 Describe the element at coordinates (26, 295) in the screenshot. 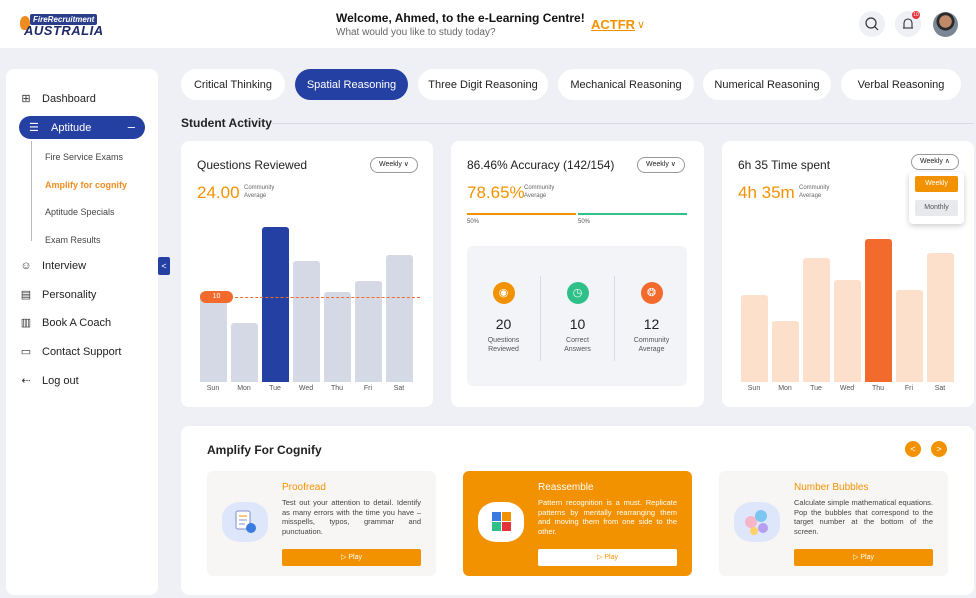

I see `document-icon: ▤` at that location.